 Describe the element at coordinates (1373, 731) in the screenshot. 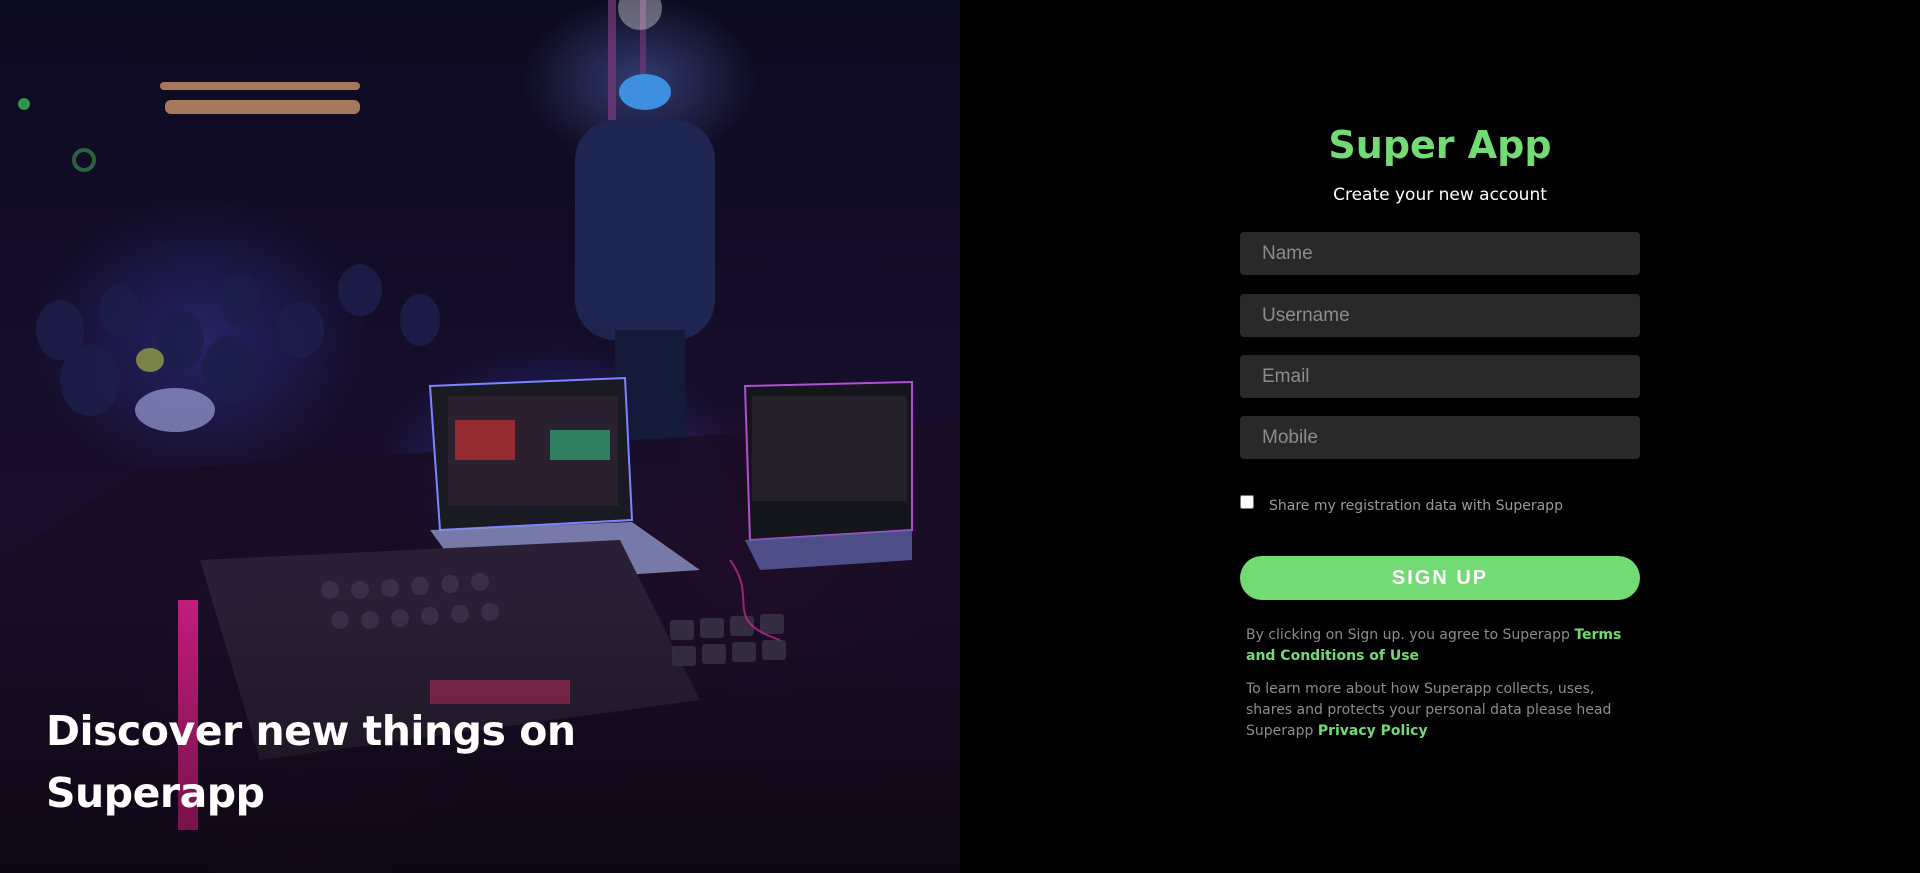

I see `privacy-policy-link: Privacy Policy` at that location.